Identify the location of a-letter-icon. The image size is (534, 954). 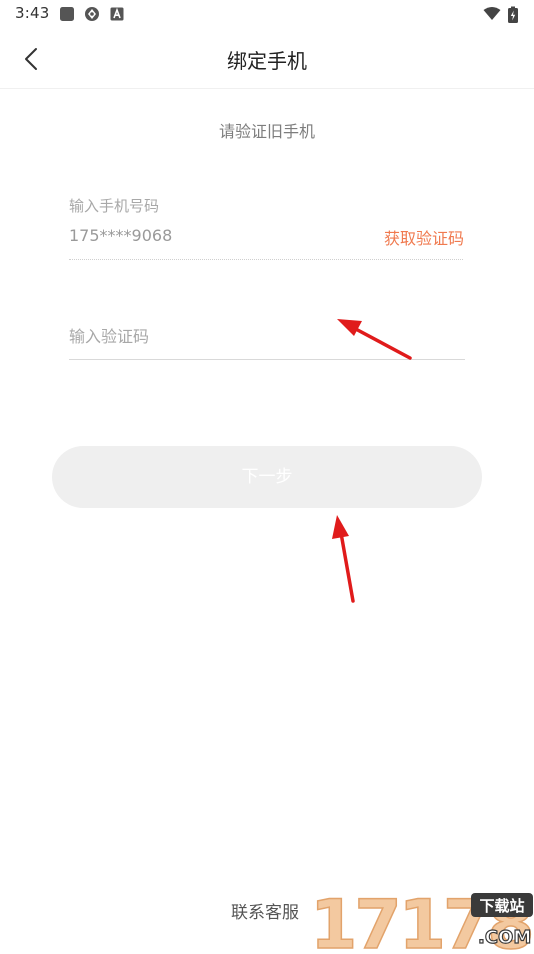
(117, 14).